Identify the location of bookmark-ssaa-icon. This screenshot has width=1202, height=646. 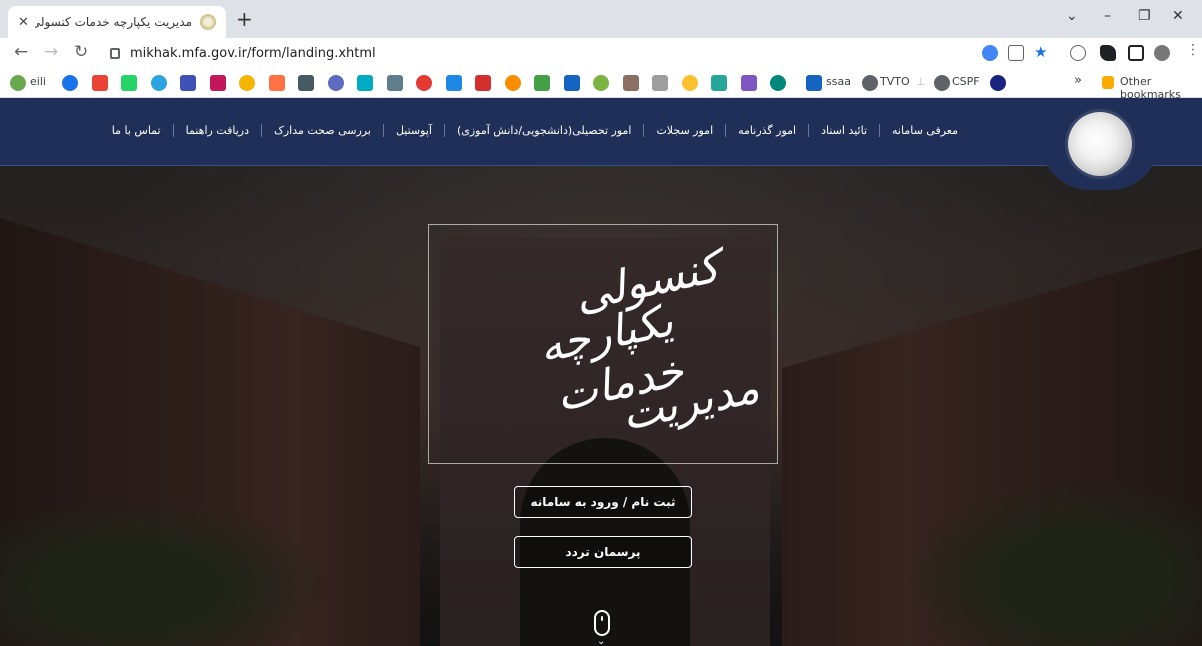
(814, 83).